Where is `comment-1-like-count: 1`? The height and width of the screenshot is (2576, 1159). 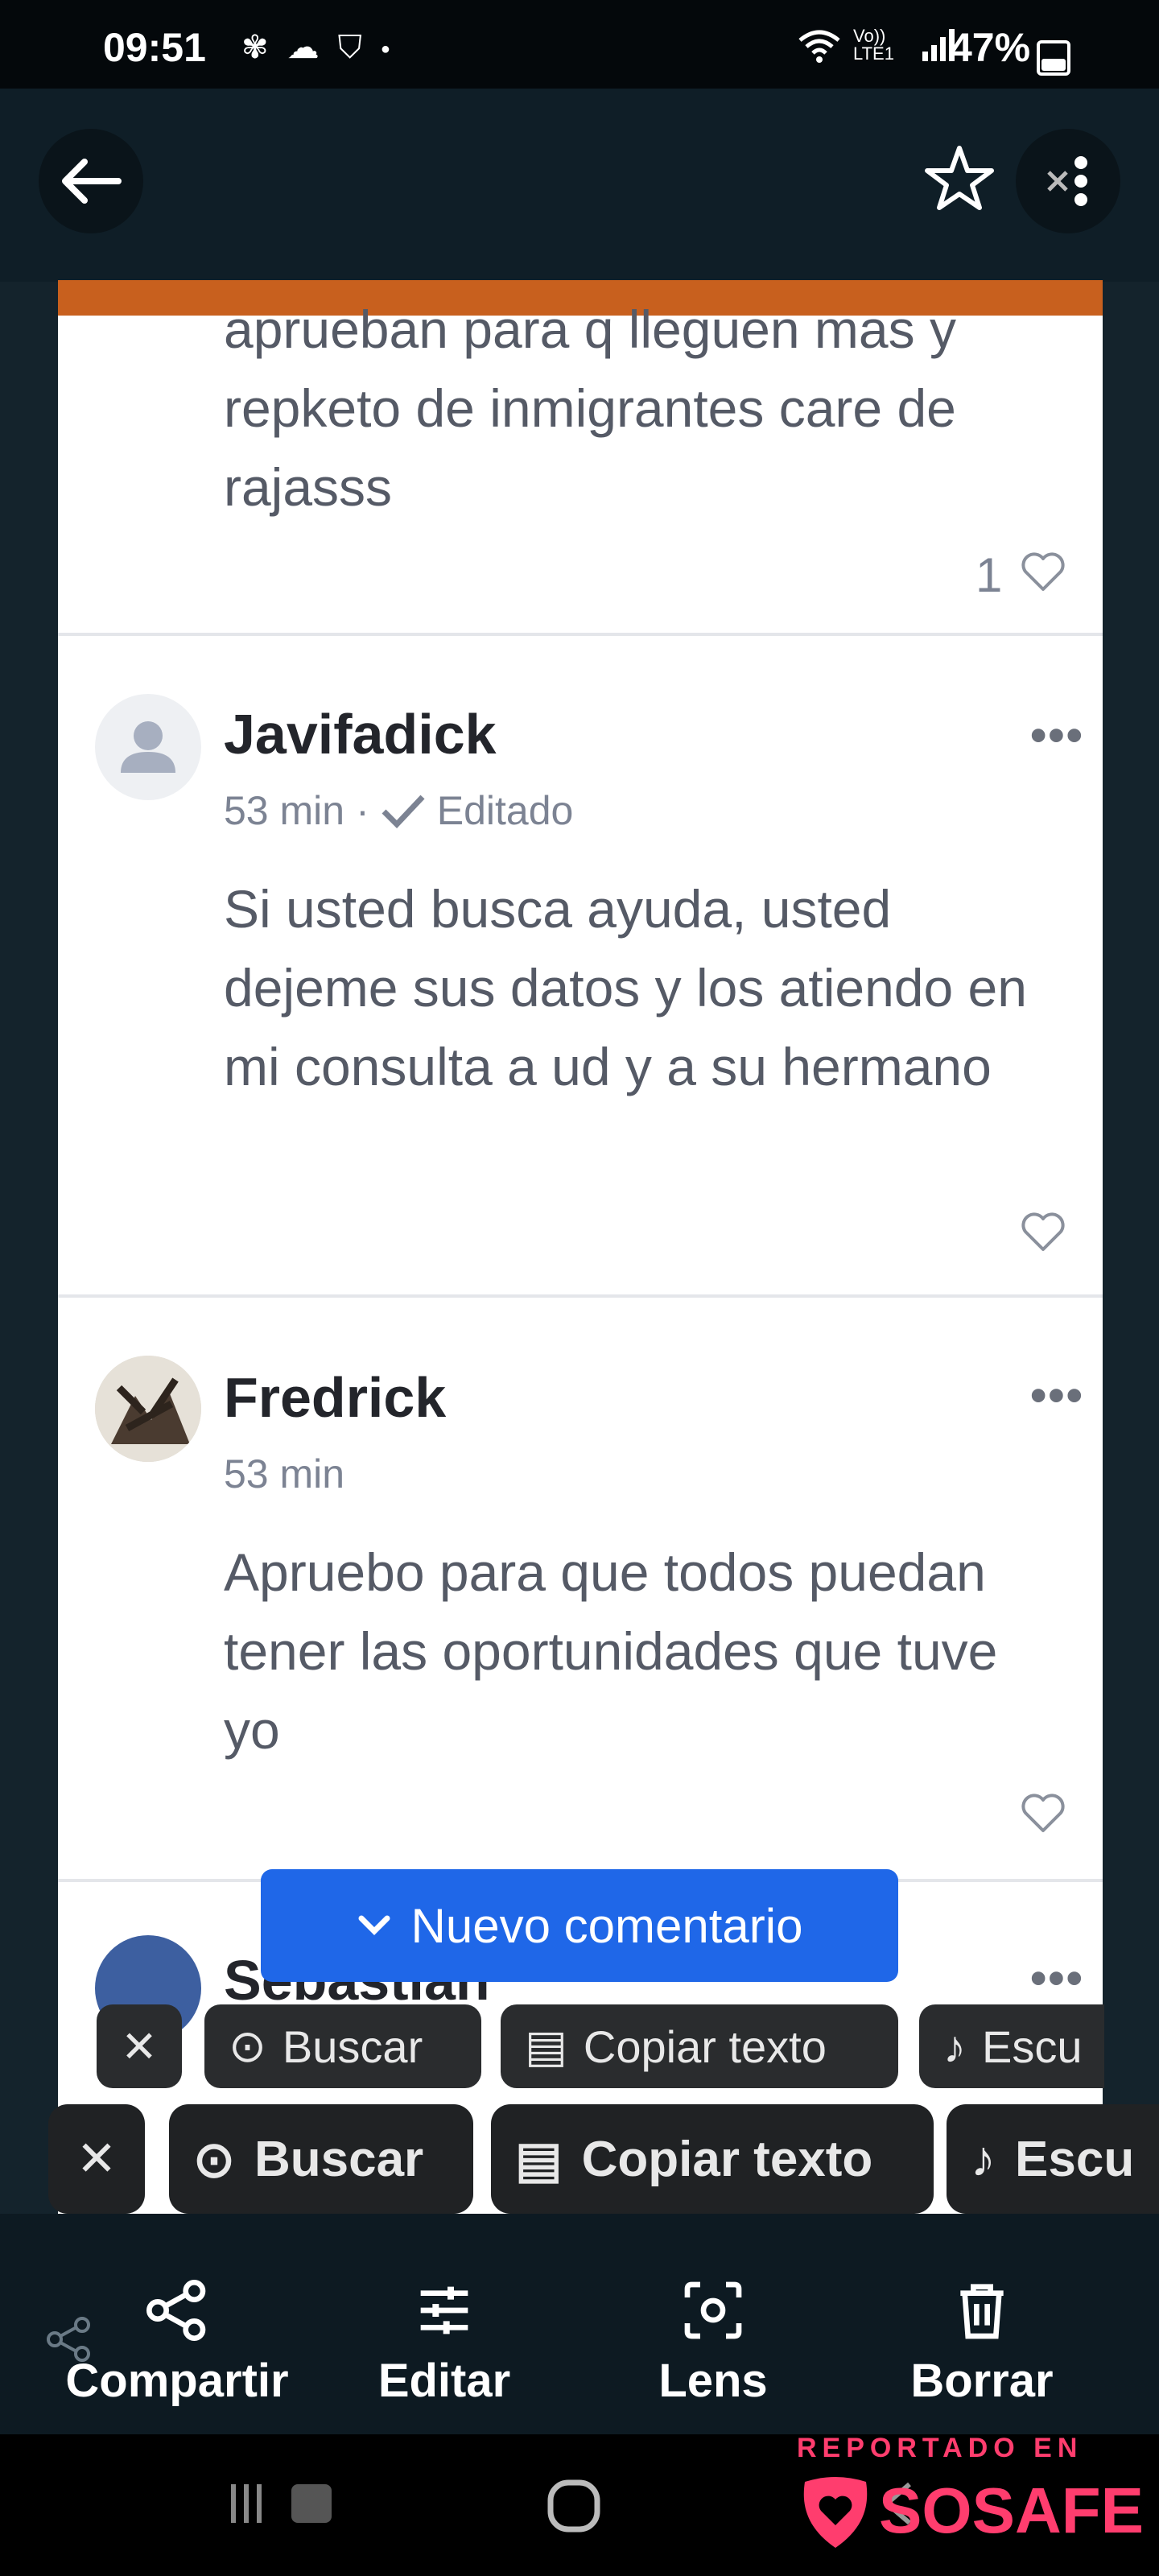
comment-1-like-count: 1 is located at coordinates (989, 575).